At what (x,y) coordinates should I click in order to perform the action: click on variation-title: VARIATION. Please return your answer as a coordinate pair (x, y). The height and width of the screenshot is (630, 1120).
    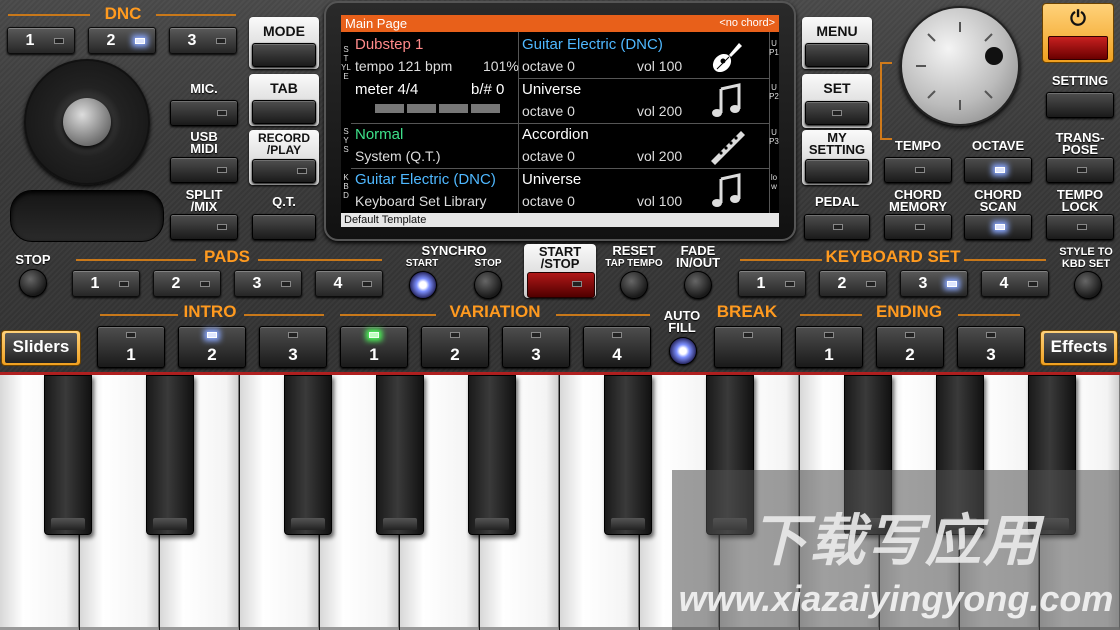
    Looking at the image, I should click on (495, 311).